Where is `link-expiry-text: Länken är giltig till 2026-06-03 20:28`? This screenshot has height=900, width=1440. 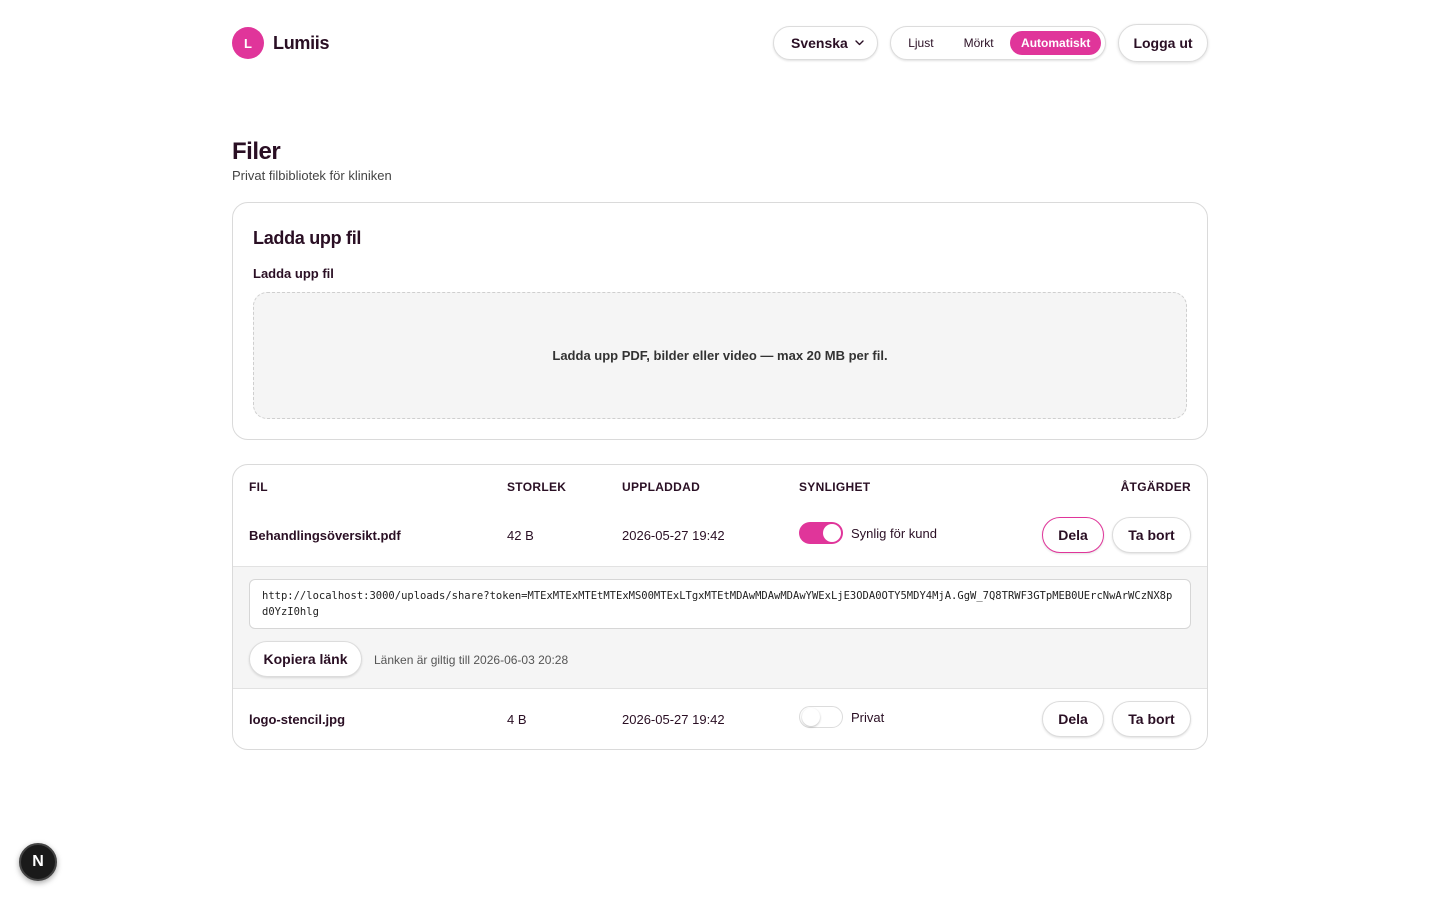 link-expiry-text: Länken är giltig till 2026-06-03 20:28 is located at coordinates (471, 660).